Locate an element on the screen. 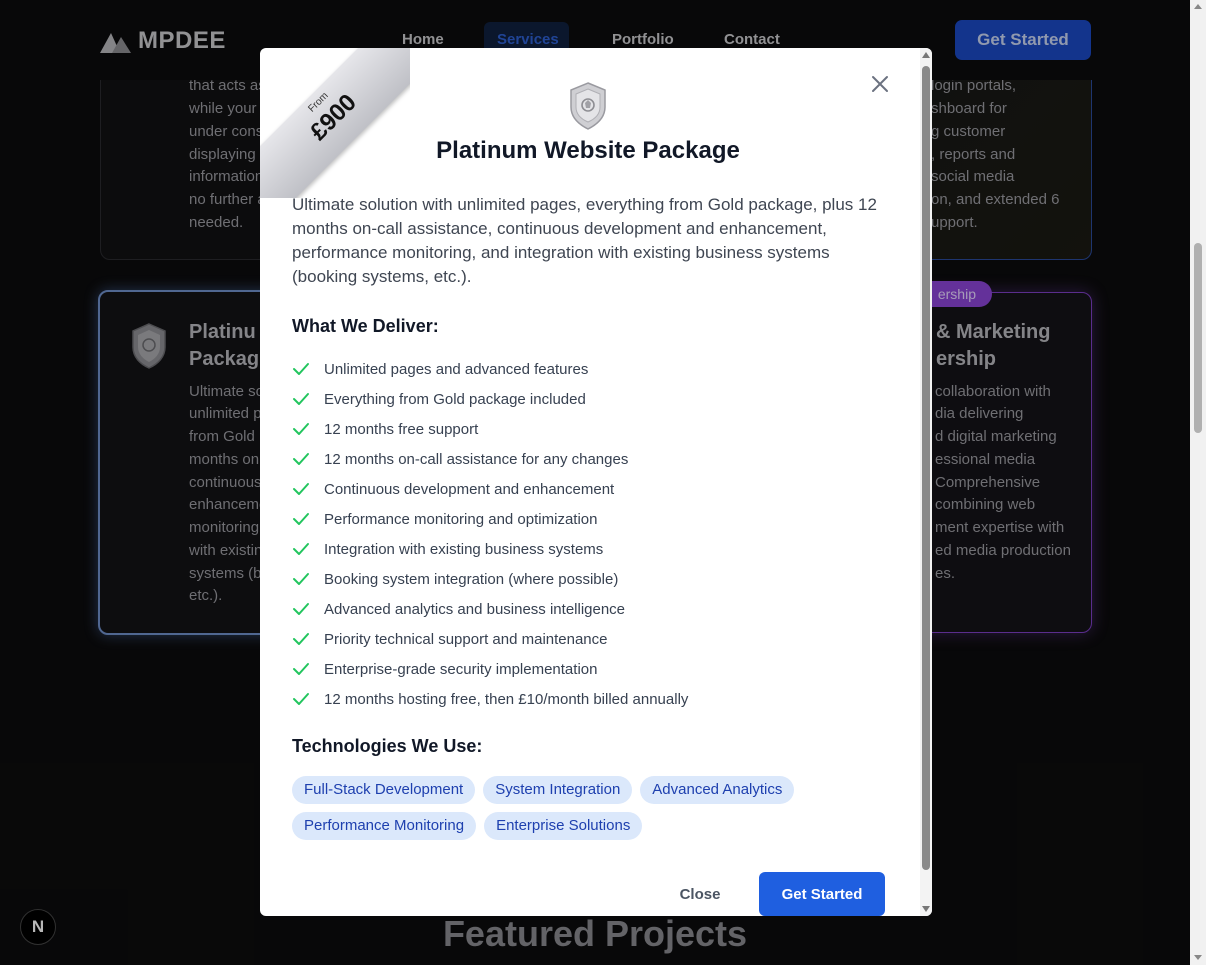 This screenshot has height=965, width=1206. list-item: Everything from Gold package included is located at coordinates (490, 399).